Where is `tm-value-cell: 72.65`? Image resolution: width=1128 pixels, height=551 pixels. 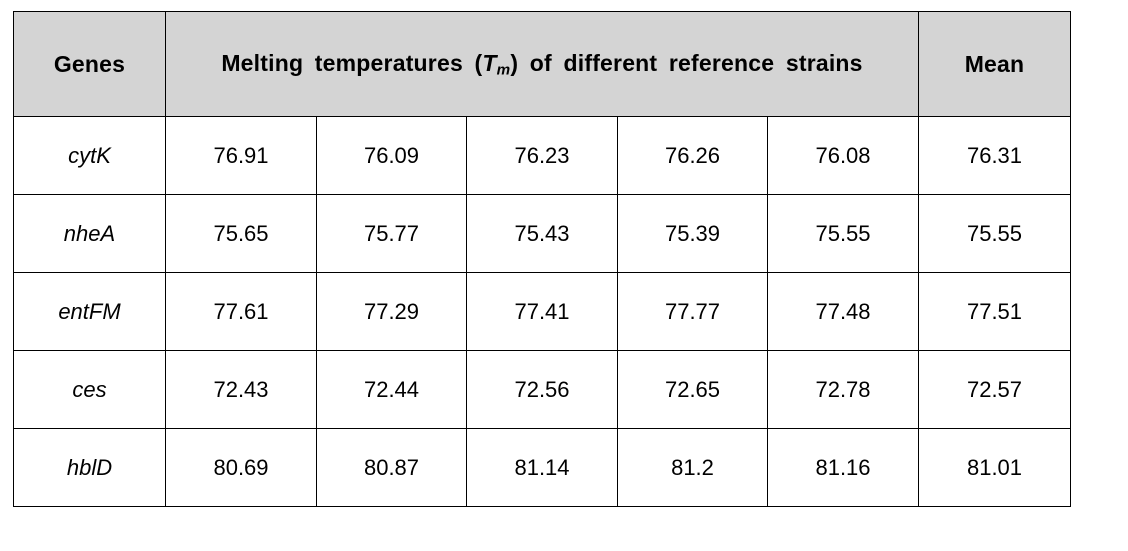 tm-value-cell: 72.65 is located at coordinates (692, 389).